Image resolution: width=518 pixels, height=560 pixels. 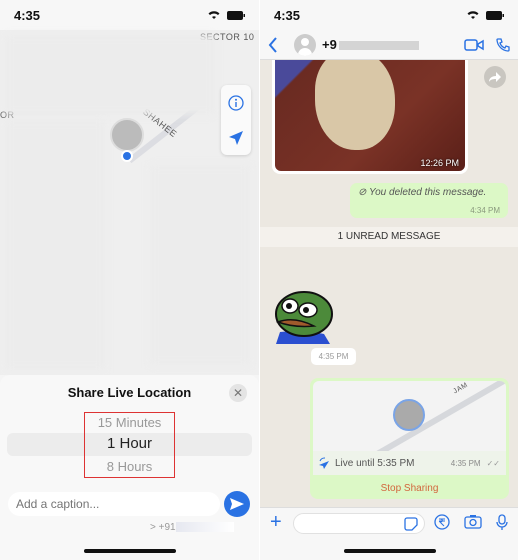 I want to click on sheet-title: Share Live Location, so click(x=129, y=392).